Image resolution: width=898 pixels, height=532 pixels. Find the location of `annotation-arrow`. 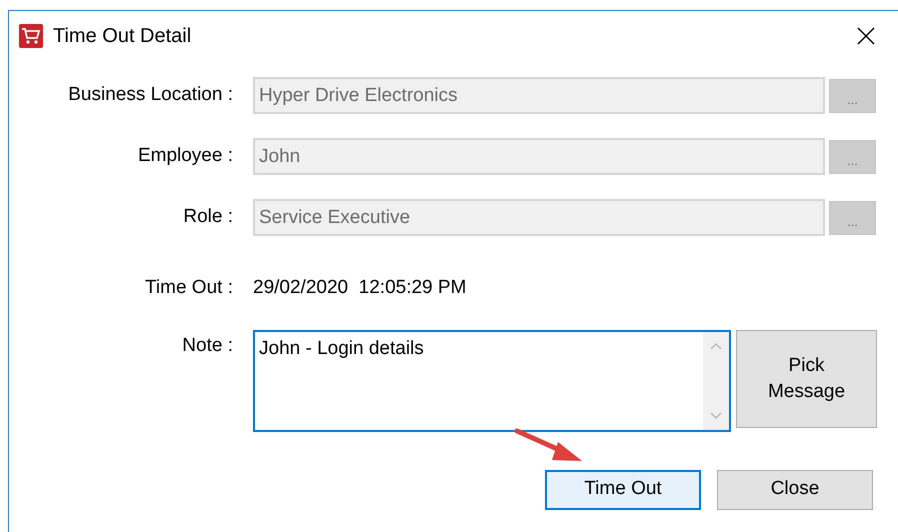

annotation-arrow is located at coordinates (549, 446).